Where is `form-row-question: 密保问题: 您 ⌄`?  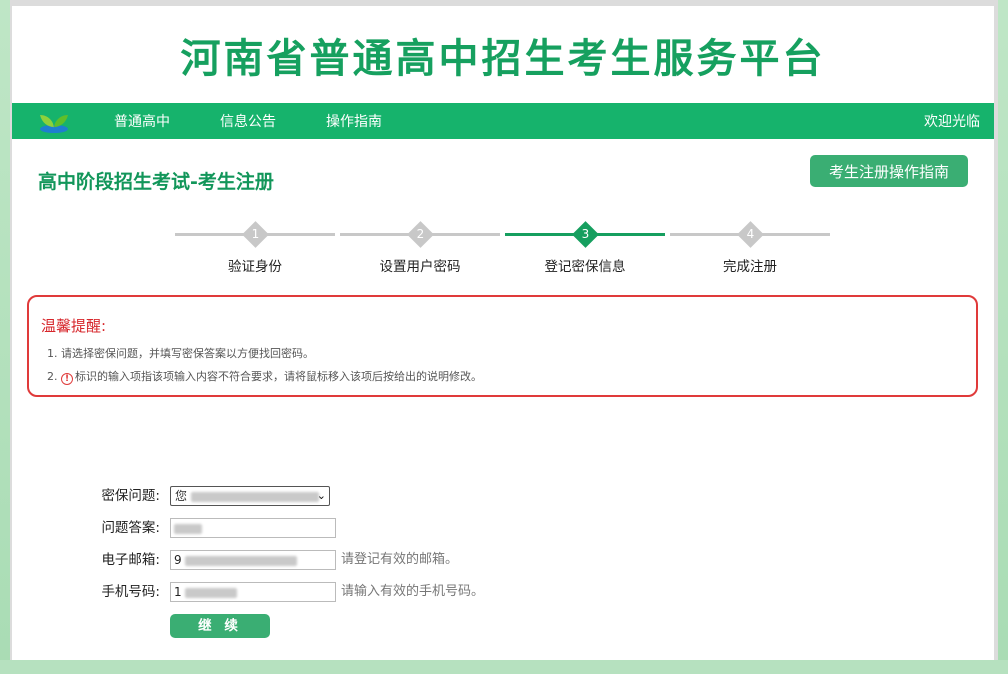
form-row-question: 密保问题: 您 ⌄ is located at coordinates (503, 496).